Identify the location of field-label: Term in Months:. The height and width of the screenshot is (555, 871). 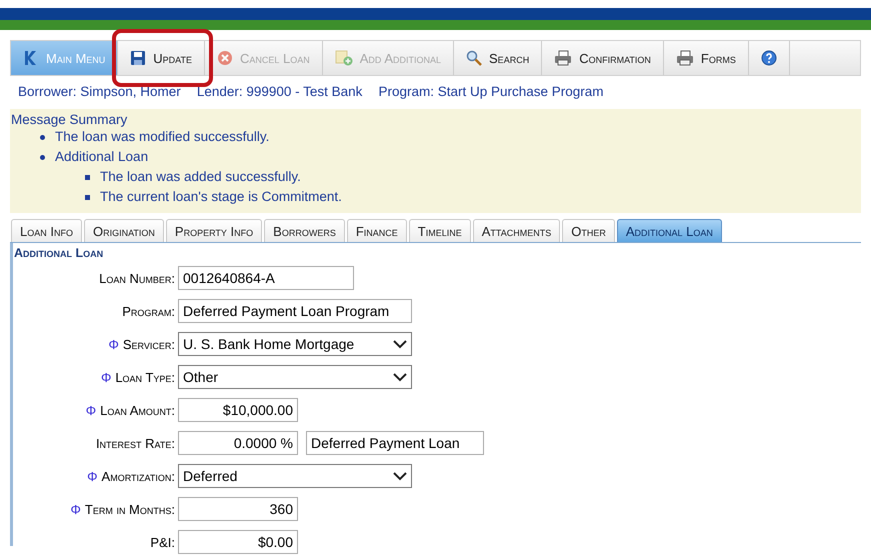
(129, 509).